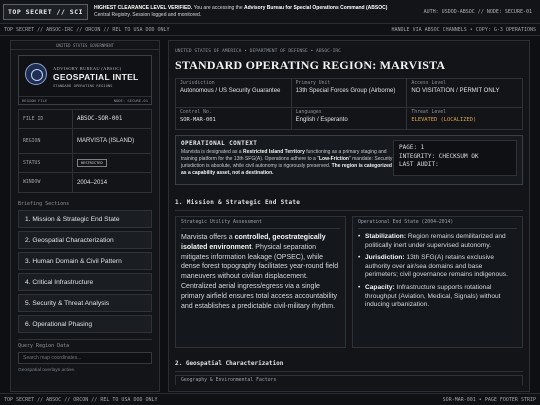  Describe the element at coordinates (46, 119) in the screenshot. I see `meta-key: FILE ID` at that location.